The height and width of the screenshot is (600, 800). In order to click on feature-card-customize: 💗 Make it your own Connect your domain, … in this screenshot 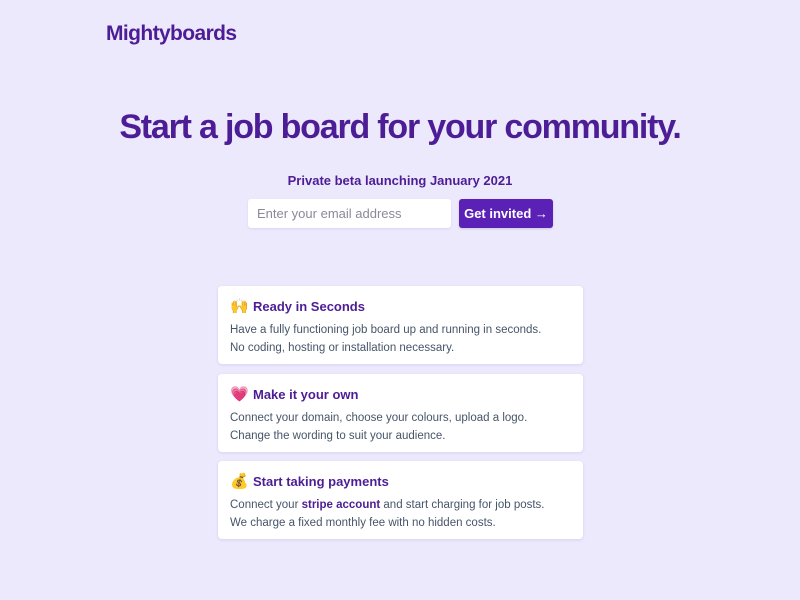, I will do `click(400, 413)`.